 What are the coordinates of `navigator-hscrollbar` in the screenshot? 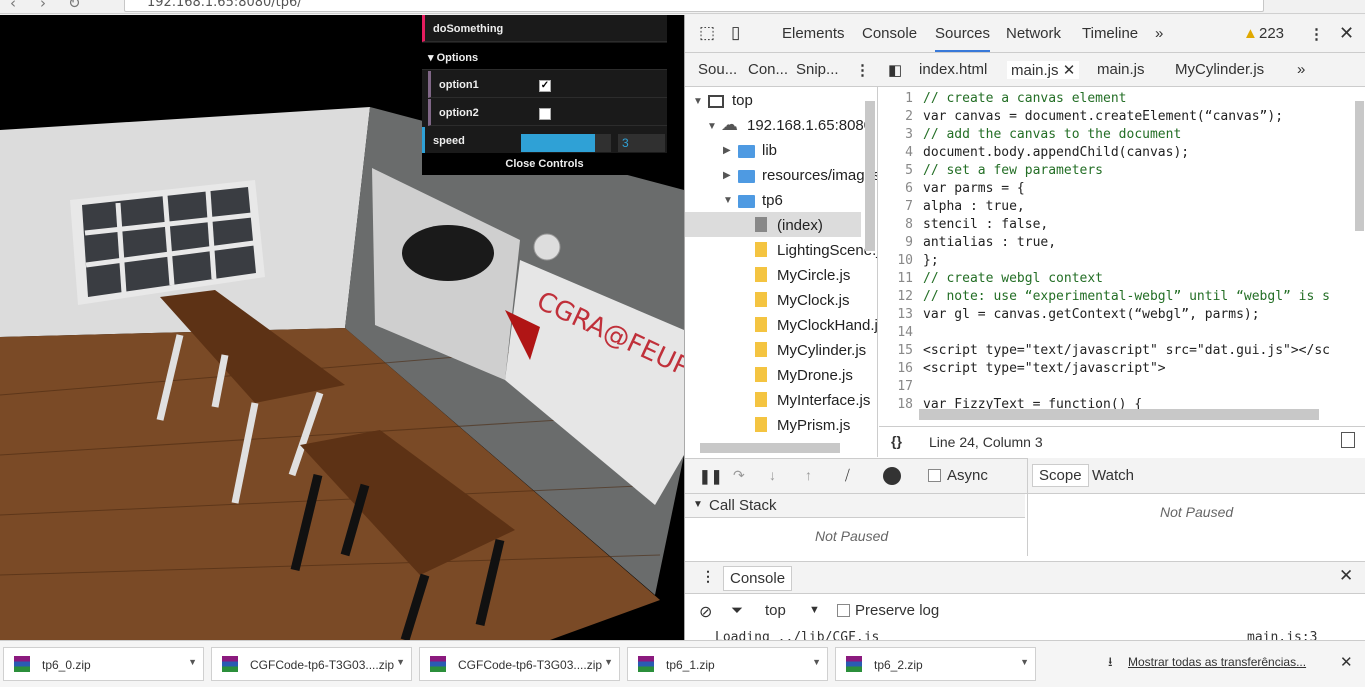 It's located at (770, 448).